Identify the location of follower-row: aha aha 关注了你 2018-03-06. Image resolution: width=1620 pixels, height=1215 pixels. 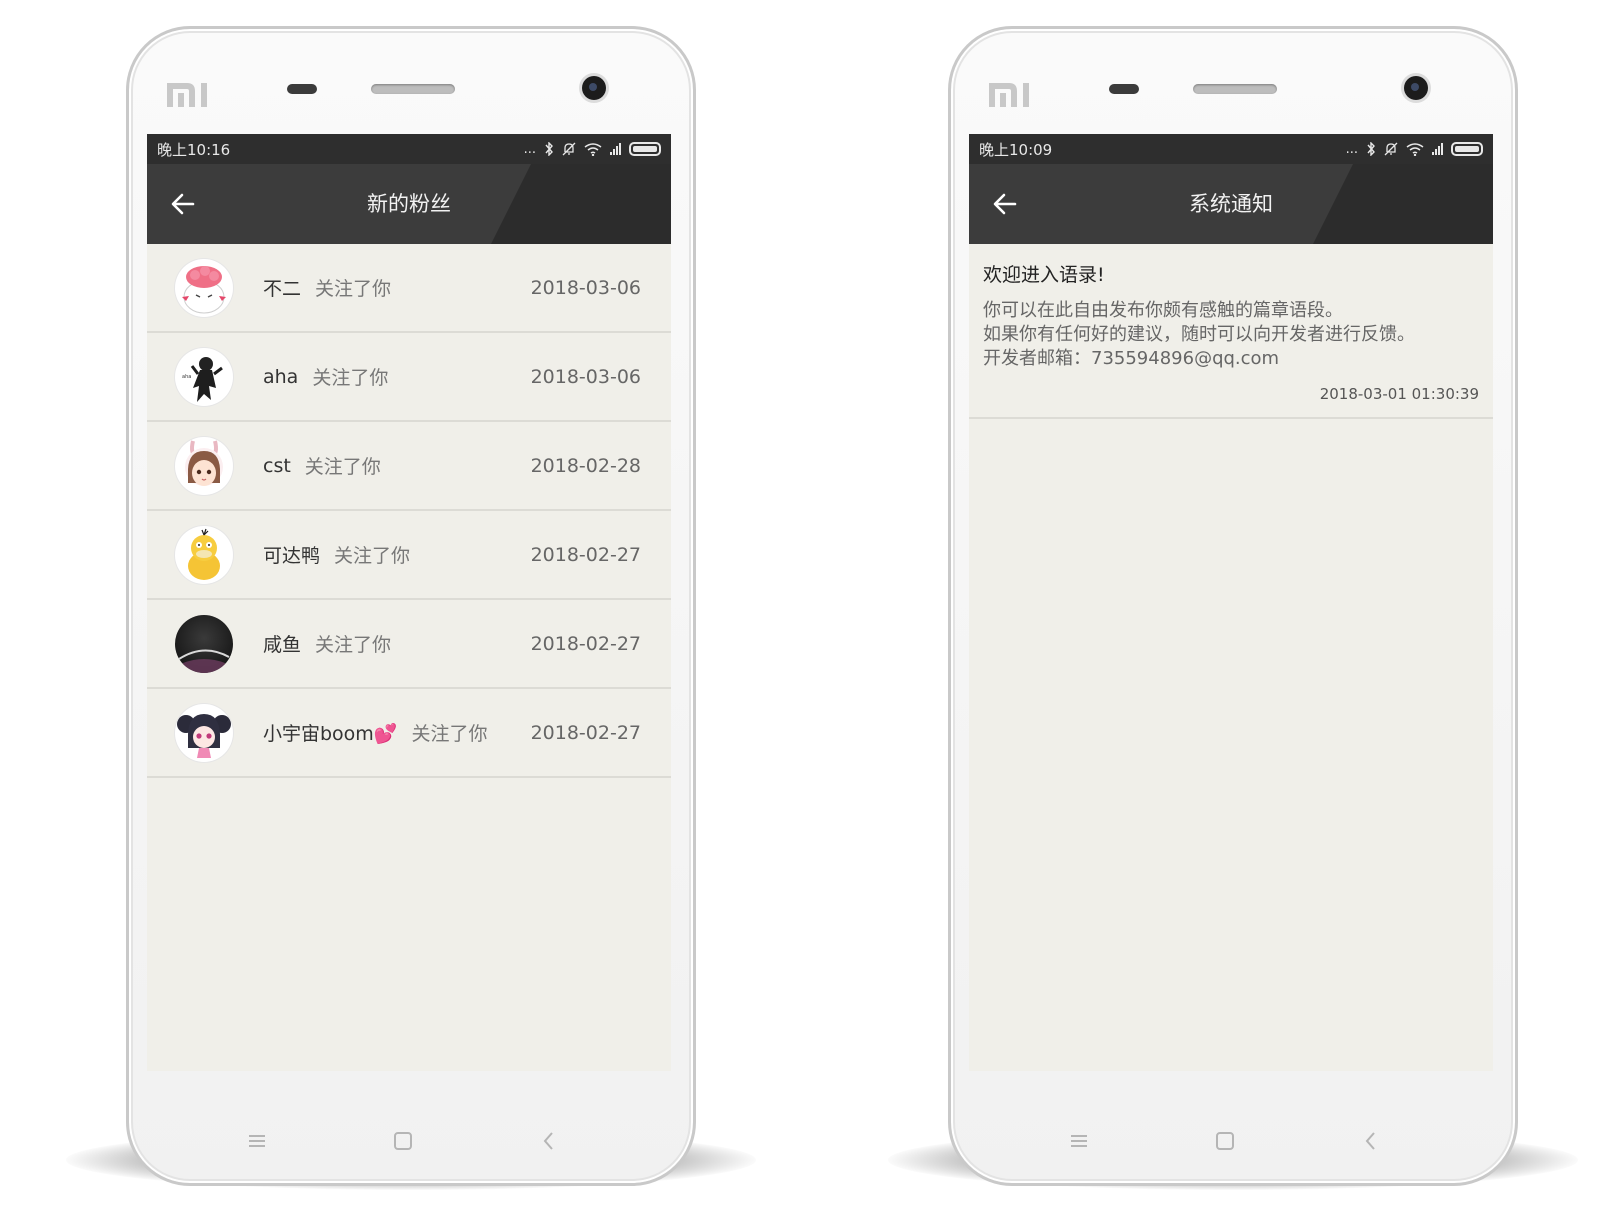
(409, 377).